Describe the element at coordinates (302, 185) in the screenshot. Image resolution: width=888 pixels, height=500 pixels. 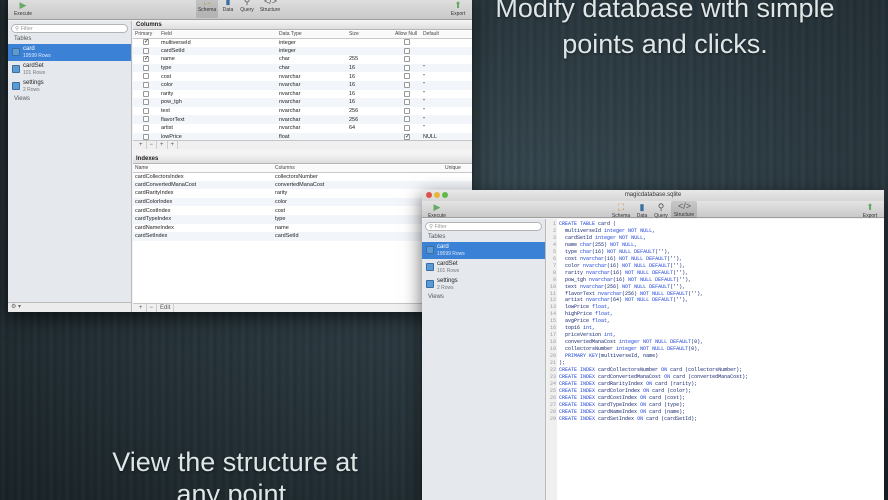
I see `index-row: cardConvertedManaCost convertedManaCost` at that location.